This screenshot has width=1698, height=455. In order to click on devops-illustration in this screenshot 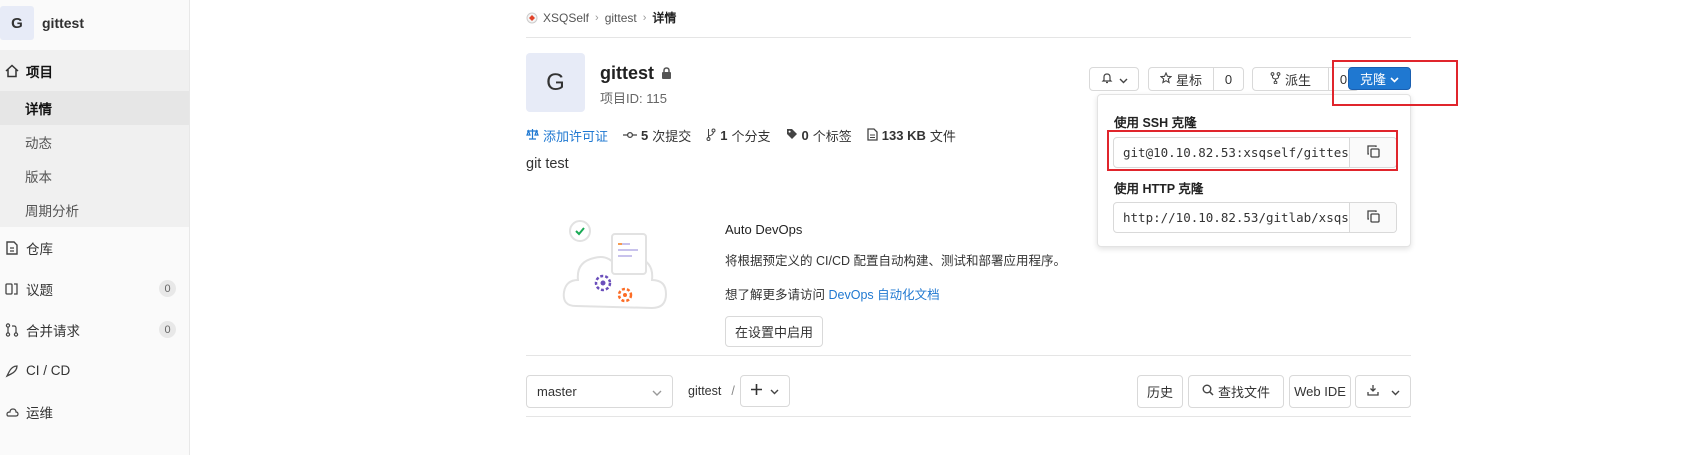, I will do `click(617, 268)`.